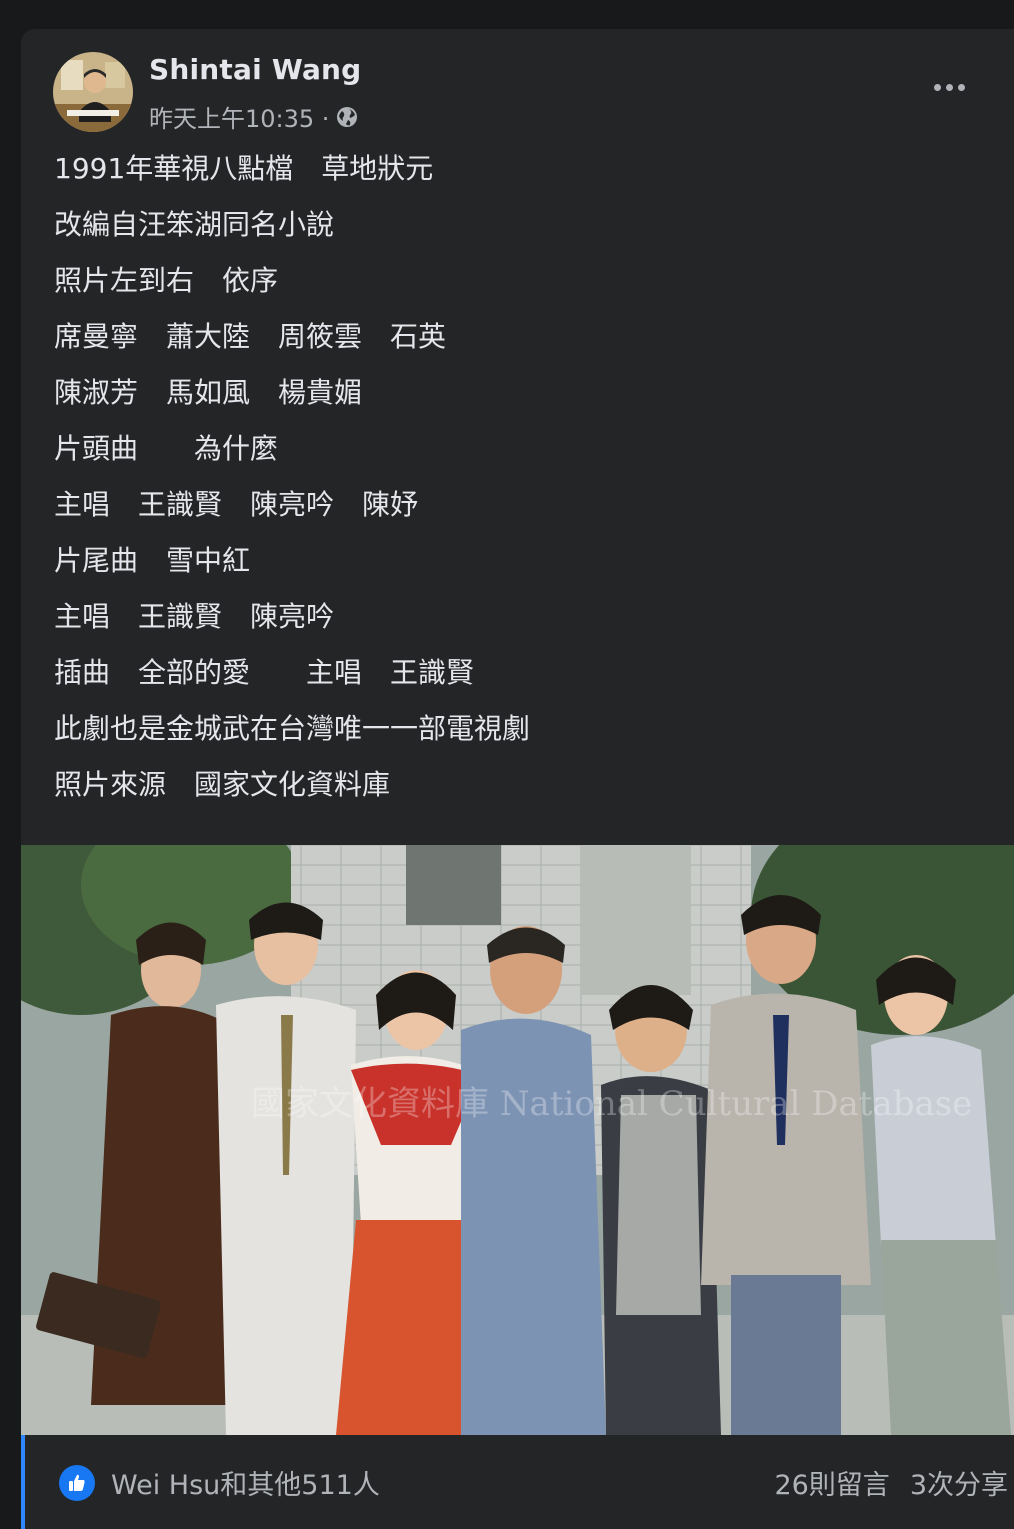 The image size is (1014, 1529). What do you see at coordinates (166, 280) in the screenshot?
I see `post-text-line: 照片左到右 依序` at bounding box center [166, 280].